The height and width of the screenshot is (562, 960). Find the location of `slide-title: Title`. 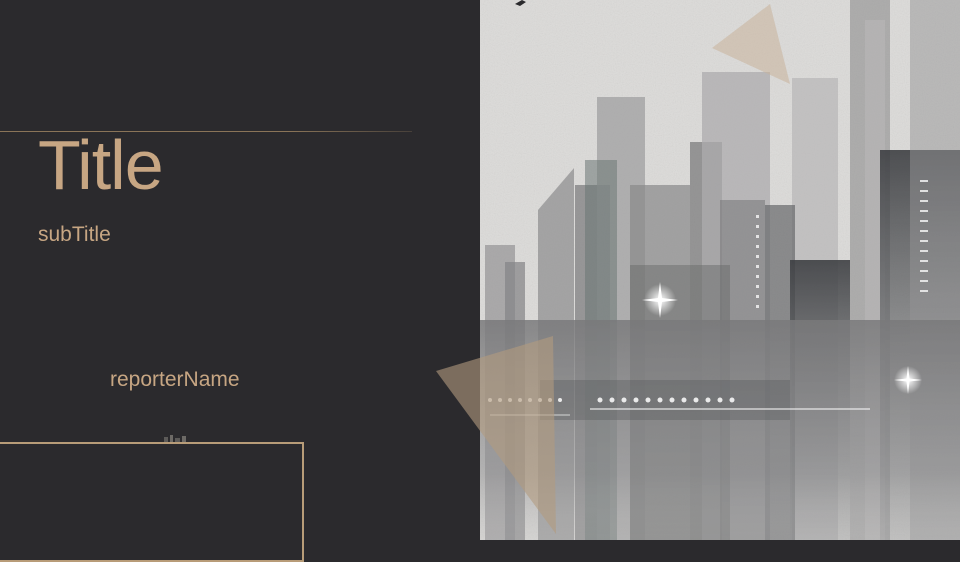

slide-title: Title is located at coordinates (101, 165).